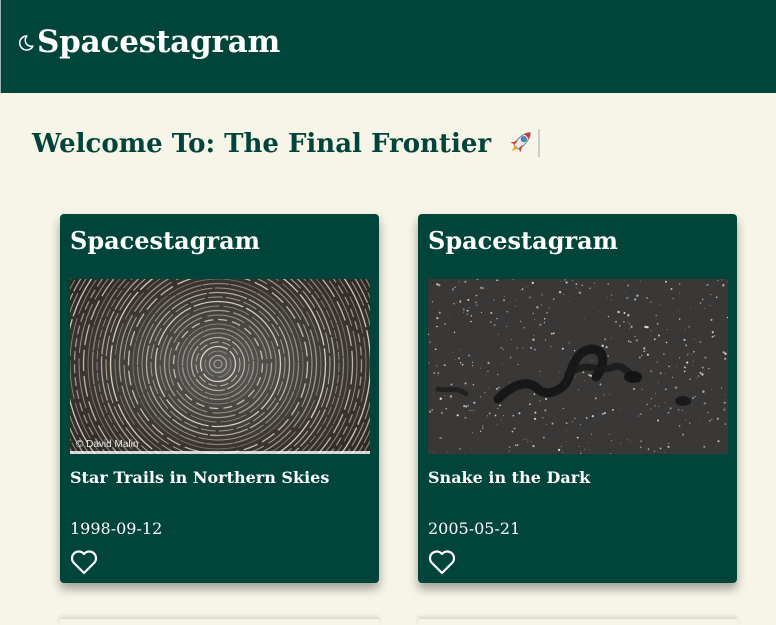 This screenshot has height=625, width=776. I want to click on welcome-text: Welcome To: The Final Frontier, so click(262, 144).